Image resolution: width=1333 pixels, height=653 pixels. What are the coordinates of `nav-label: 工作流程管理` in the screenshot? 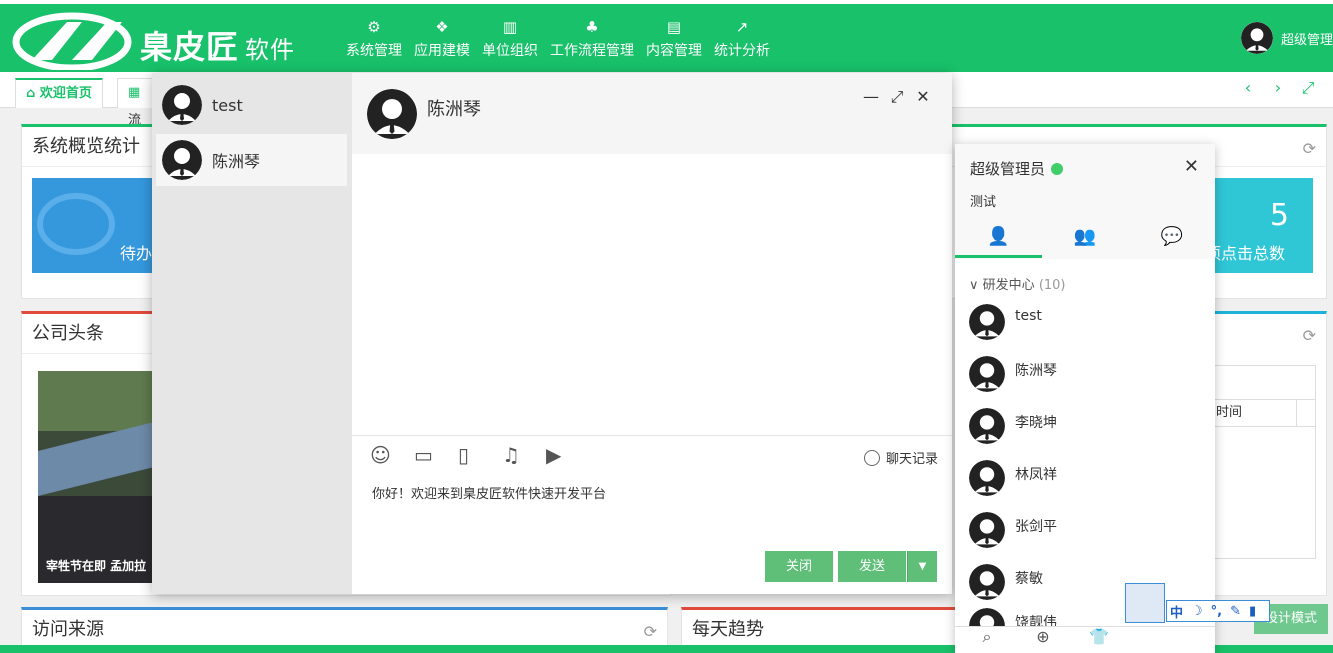 It's located at (592, 51).